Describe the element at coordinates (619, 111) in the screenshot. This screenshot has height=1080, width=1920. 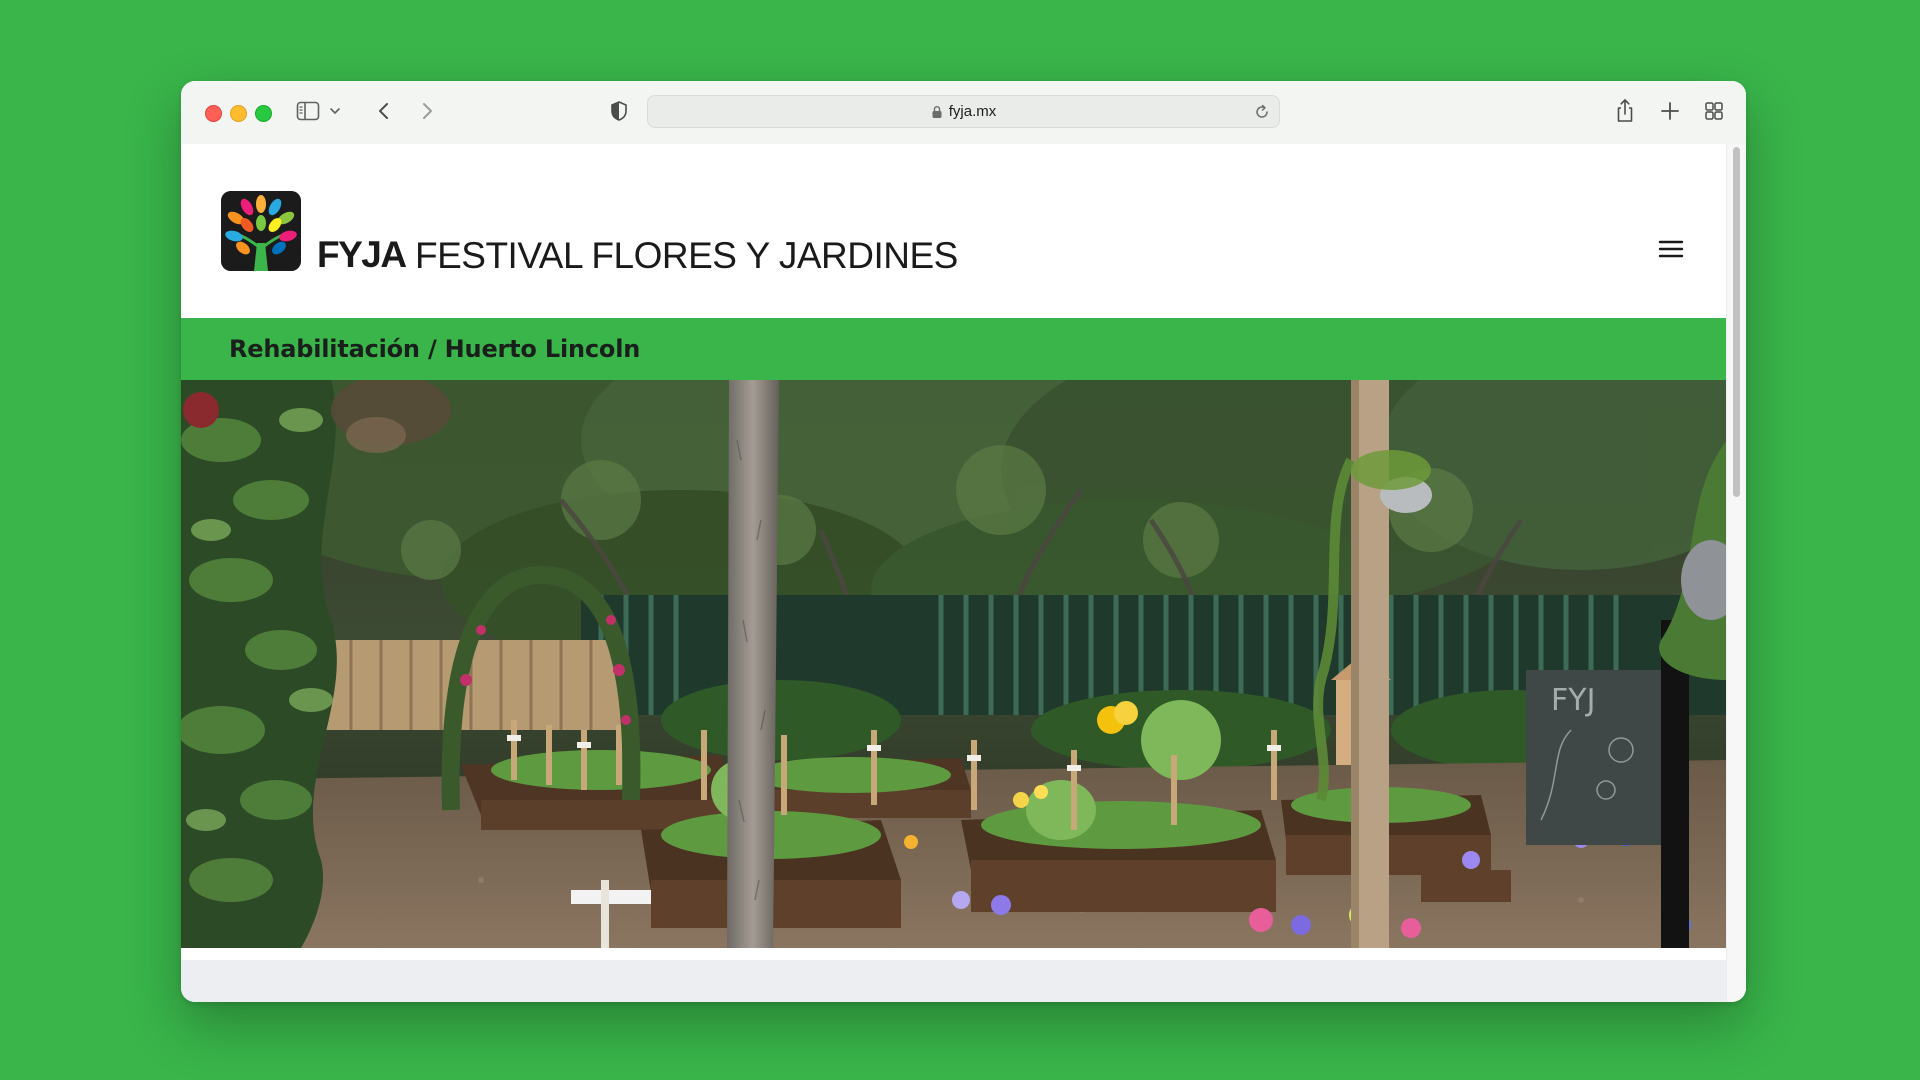
I see `shield-icon` at that location.